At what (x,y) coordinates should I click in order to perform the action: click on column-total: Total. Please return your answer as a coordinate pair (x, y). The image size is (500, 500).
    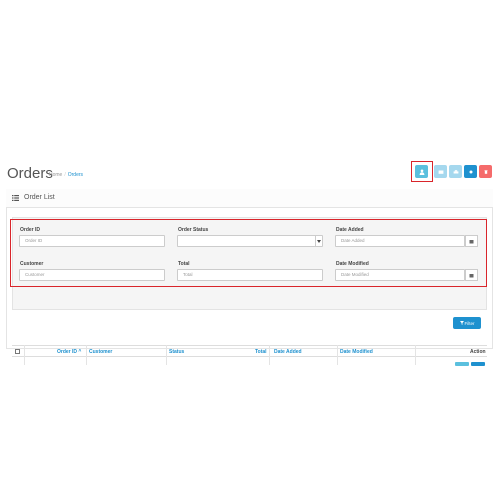
    Looking at the image, I should click on (261, 352).